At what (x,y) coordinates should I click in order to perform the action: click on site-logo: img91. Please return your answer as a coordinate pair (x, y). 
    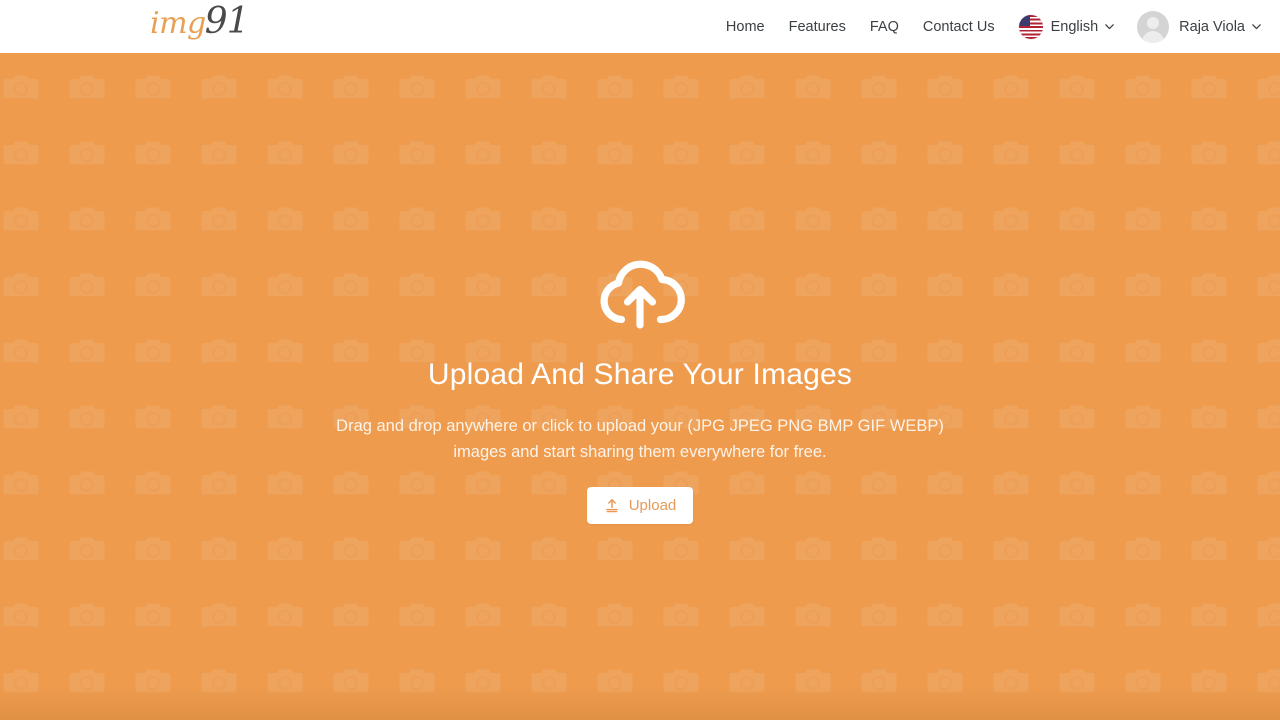
    Looking at the image, I should click on (200, 21).